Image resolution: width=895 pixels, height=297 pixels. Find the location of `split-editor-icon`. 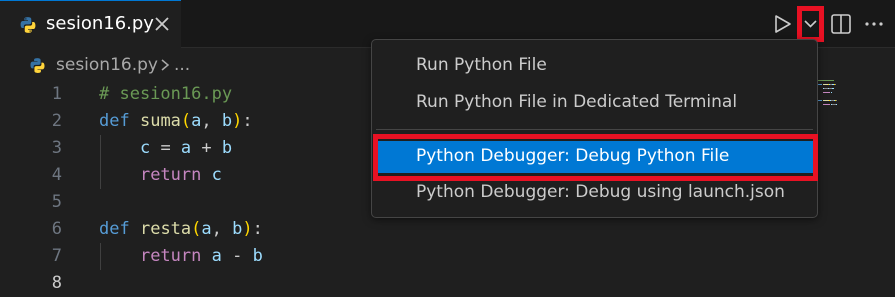

split-editor-icon is located at coordinates (841, 24).